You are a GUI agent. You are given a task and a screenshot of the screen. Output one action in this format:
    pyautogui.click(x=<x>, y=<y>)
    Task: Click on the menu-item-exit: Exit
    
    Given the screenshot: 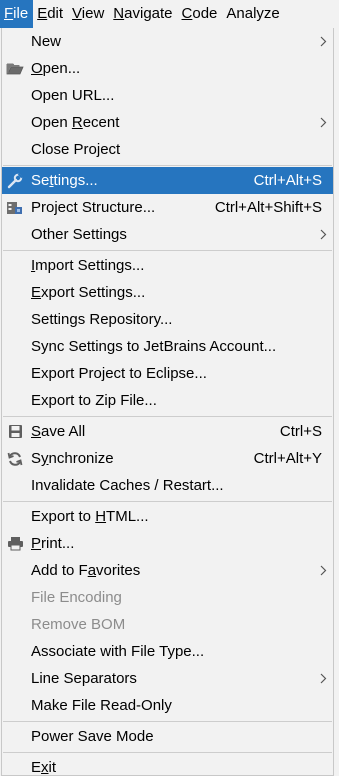 What is the action you would take?
    pyautogui.click(x=167, y=765)
    